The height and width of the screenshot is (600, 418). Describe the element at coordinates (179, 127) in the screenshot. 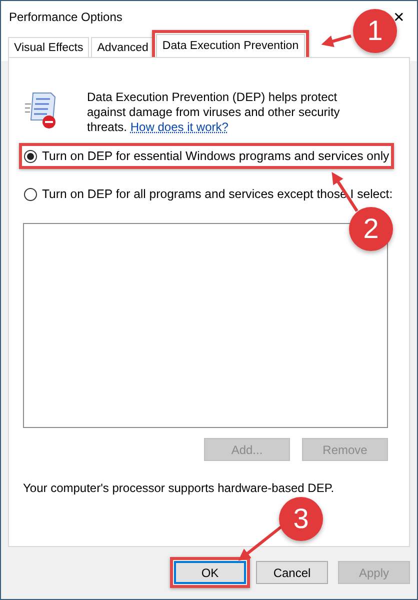

I see `help-link: How does it work?` at that location.